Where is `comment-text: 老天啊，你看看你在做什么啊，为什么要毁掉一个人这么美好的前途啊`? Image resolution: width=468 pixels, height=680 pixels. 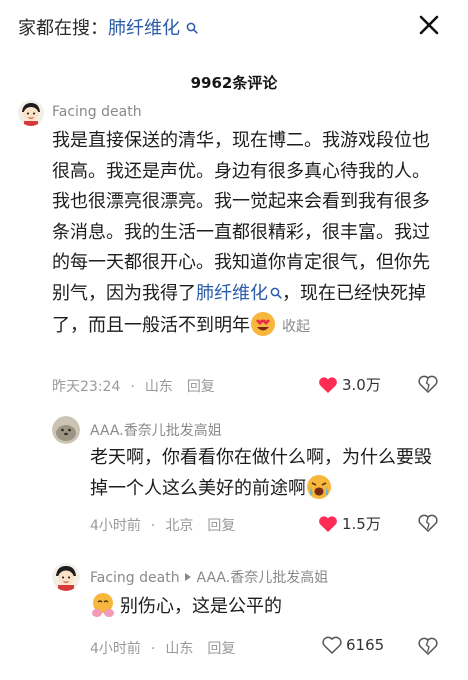
comment-text: 老天啊，你看看你在做什么啊，为什么要毁掉一个人这么美好的前途啊 is located at coordinates (269, 473).